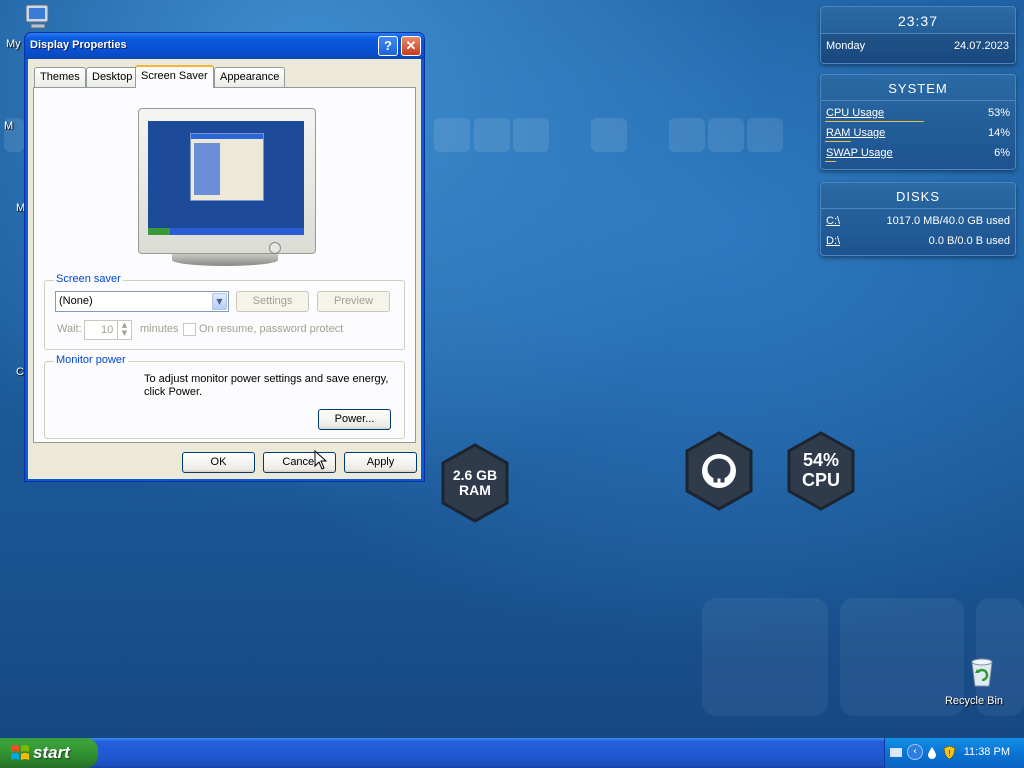  I want to click on password-protect-label: On resume, password protect, so click(271, 329).